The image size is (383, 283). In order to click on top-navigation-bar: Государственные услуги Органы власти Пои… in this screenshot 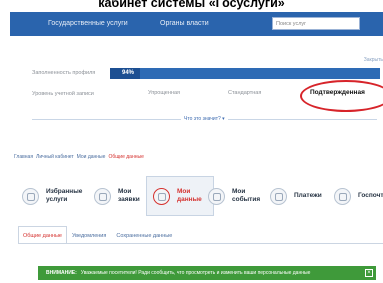, I will do `click(196, 24)`.